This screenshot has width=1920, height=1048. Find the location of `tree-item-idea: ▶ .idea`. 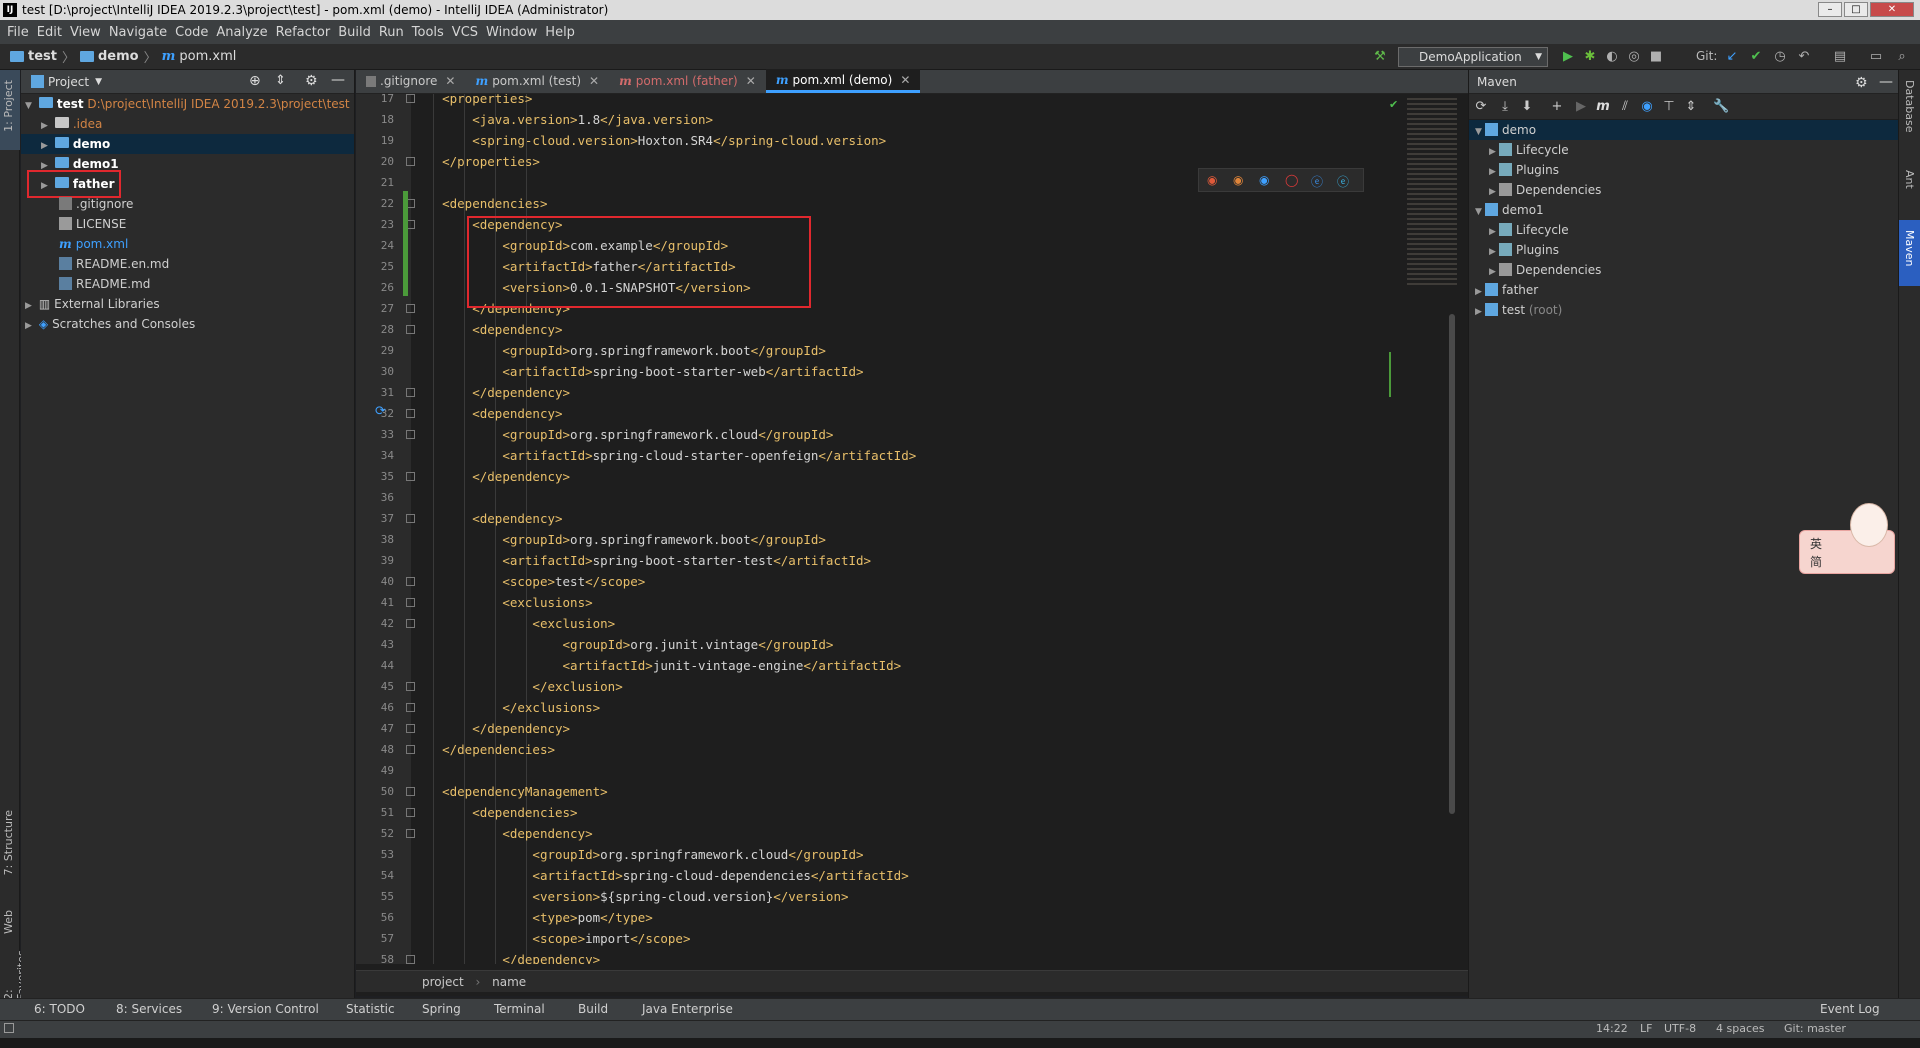

tree-item-idea: ▶ .idea is located at coordinates (187, 124).